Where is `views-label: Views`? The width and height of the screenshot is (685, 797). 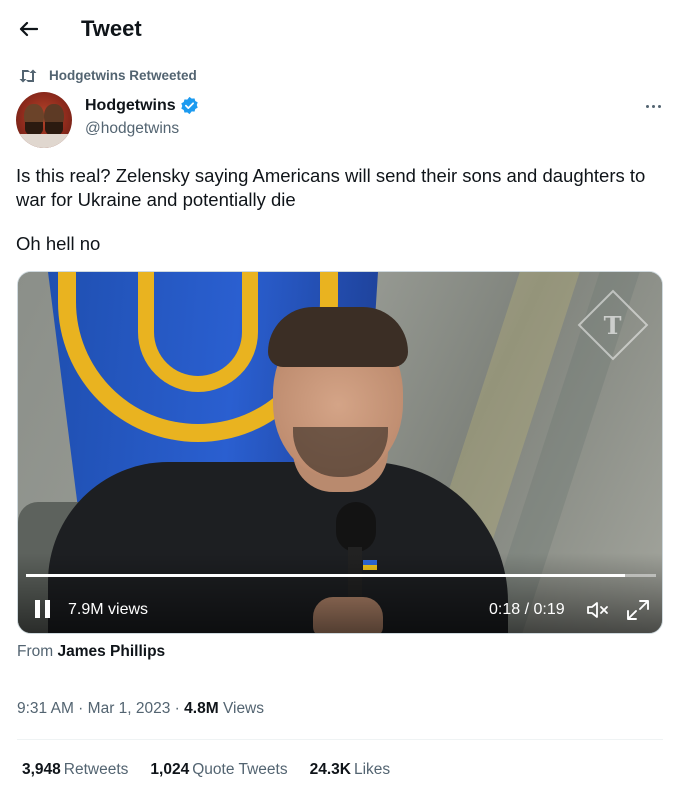
views-label: Views is located at coordinates (243, 708).